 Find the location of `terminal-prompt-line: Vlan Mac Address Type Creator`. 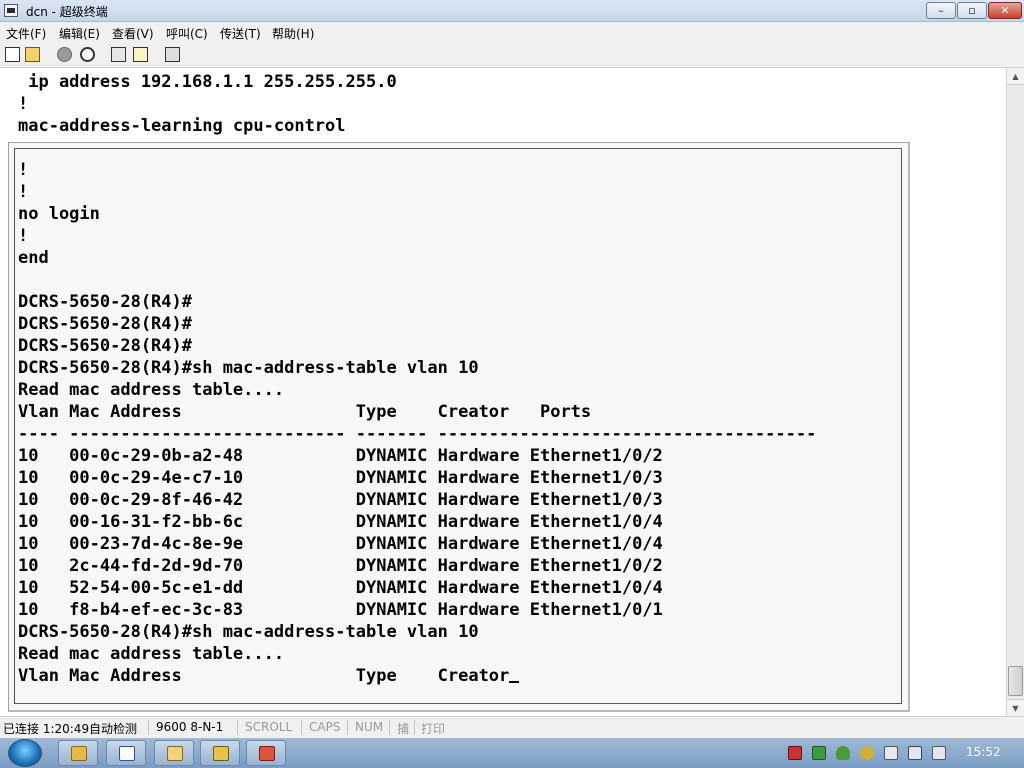

terminal-prompt-line: Vlan Mac Address Type Creator is located at coordinates (269, 676).